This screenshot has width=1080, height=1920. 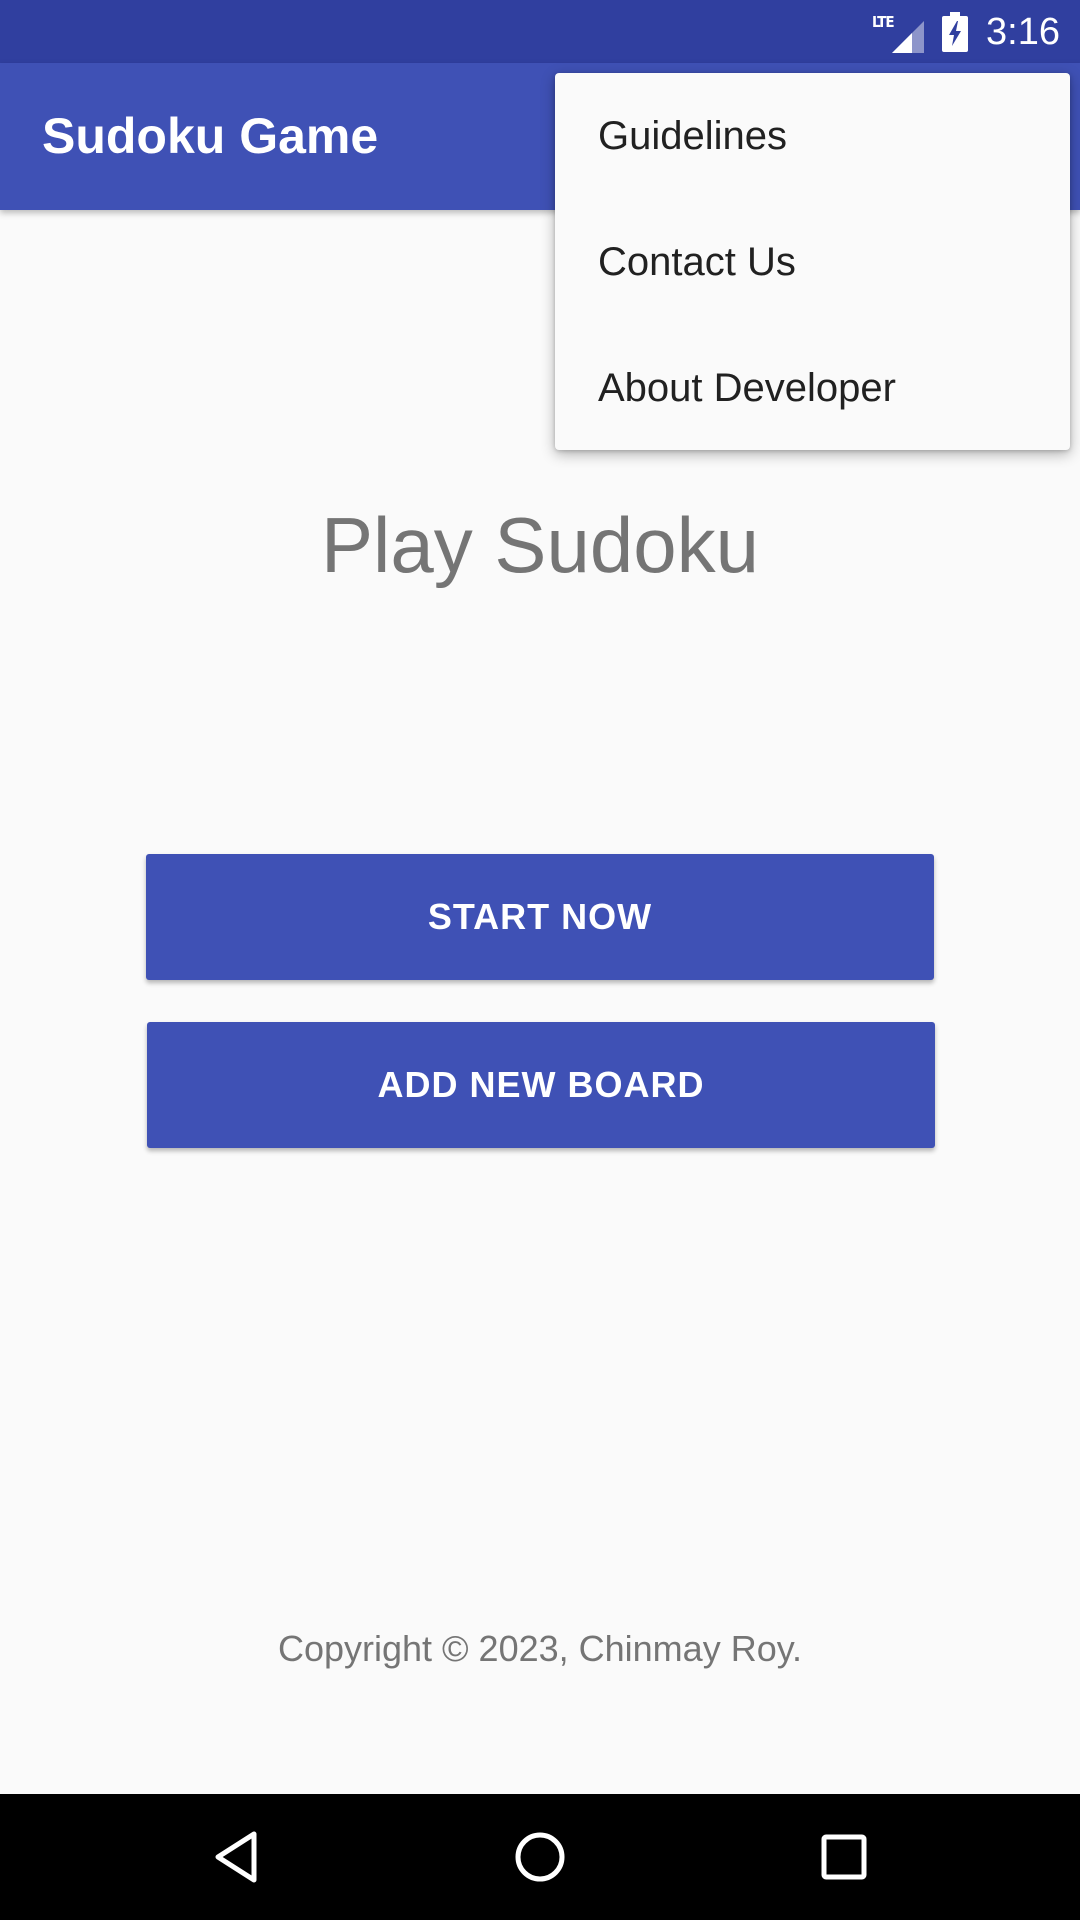 I want to click on status-bar: LTE 3:16, so click(x=540, y=31).